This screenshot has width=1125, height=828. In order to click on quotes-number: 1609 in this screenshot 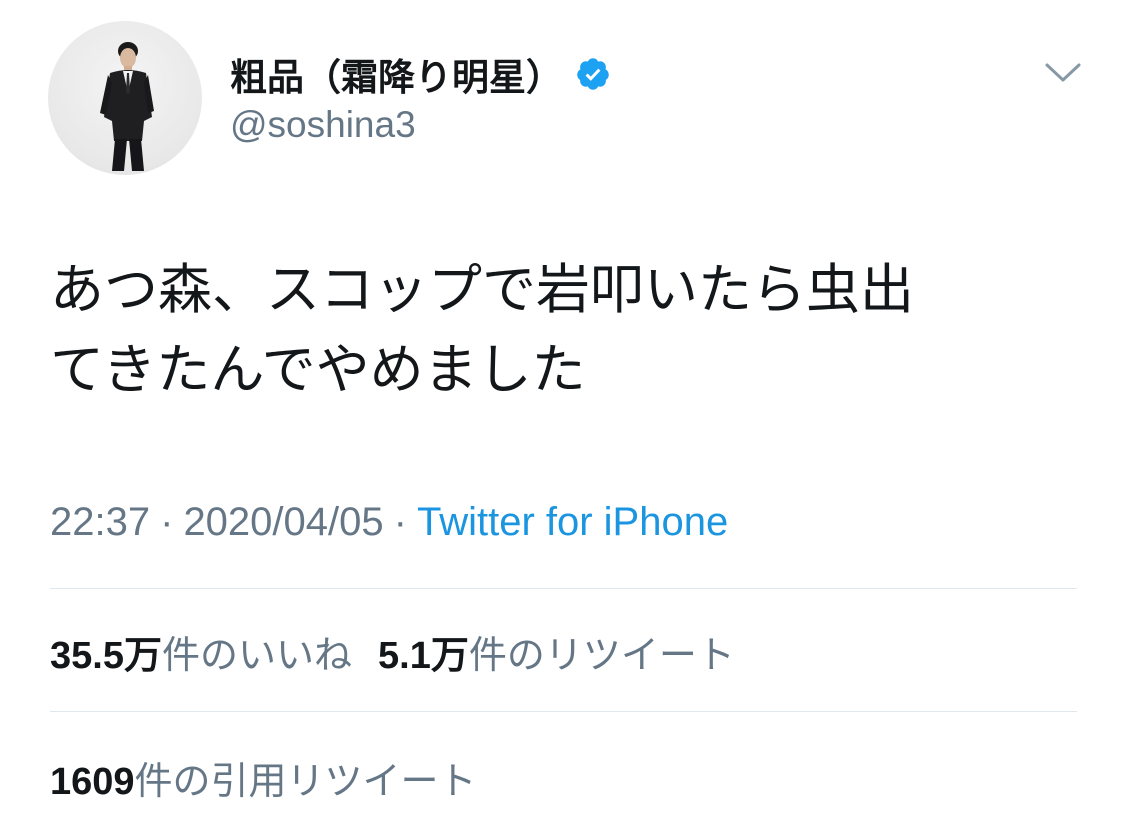, I will do `click(92, 782)`.